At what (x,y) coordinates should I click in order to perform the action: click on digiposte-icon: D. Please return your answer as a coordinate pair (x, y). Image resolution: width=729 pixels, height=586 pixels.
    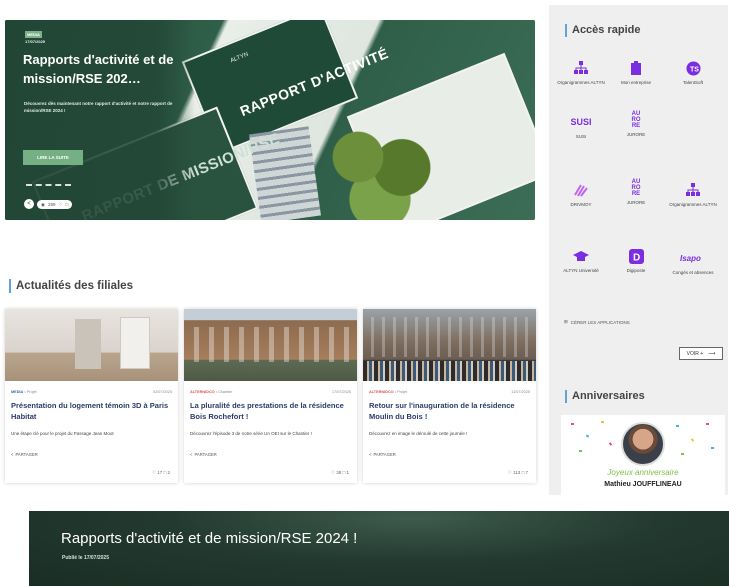
    Looking at the image, I should click on (636, 256).